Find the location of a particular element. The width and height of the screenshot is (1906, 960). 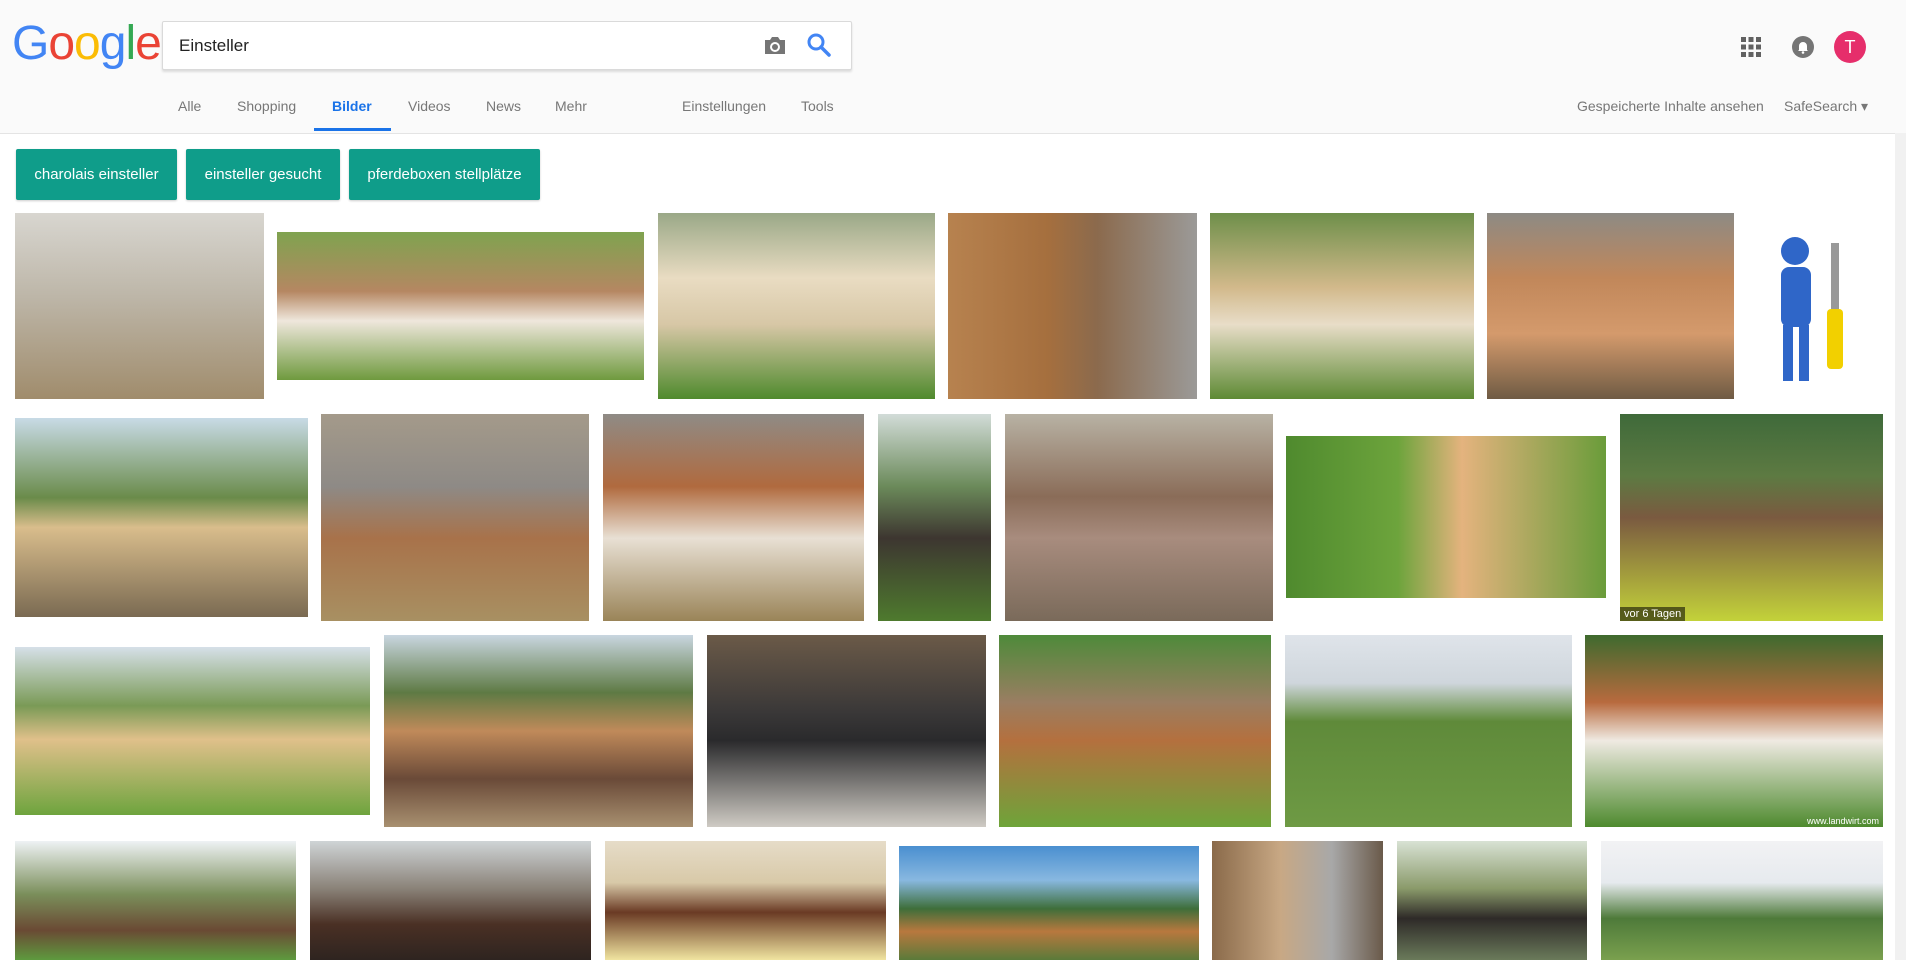

search-icon is located at coordinates (819, 45).